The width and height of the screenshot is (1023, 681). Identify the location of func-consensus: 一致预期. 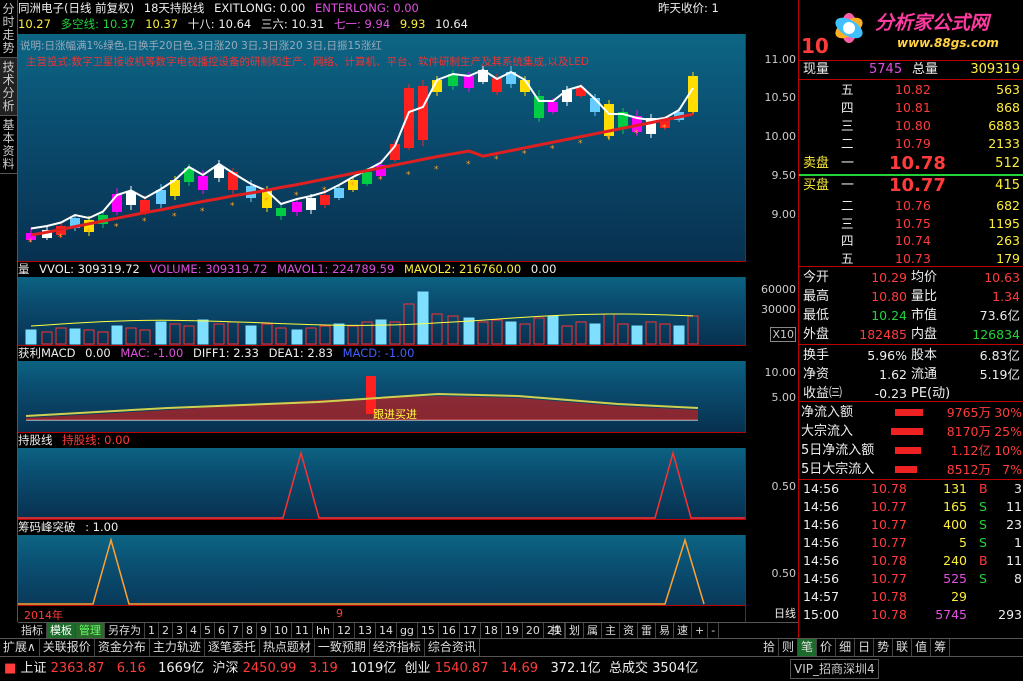
(342, 647).